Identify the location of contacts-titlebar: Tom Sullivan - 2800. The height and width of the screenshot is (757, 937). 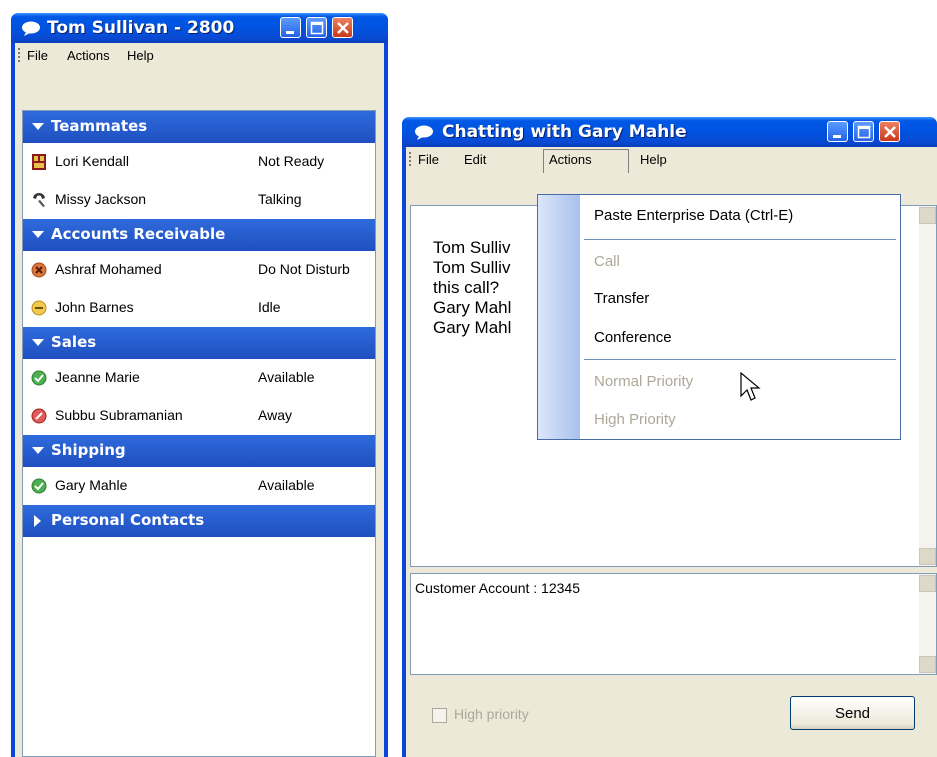
(199, 28).